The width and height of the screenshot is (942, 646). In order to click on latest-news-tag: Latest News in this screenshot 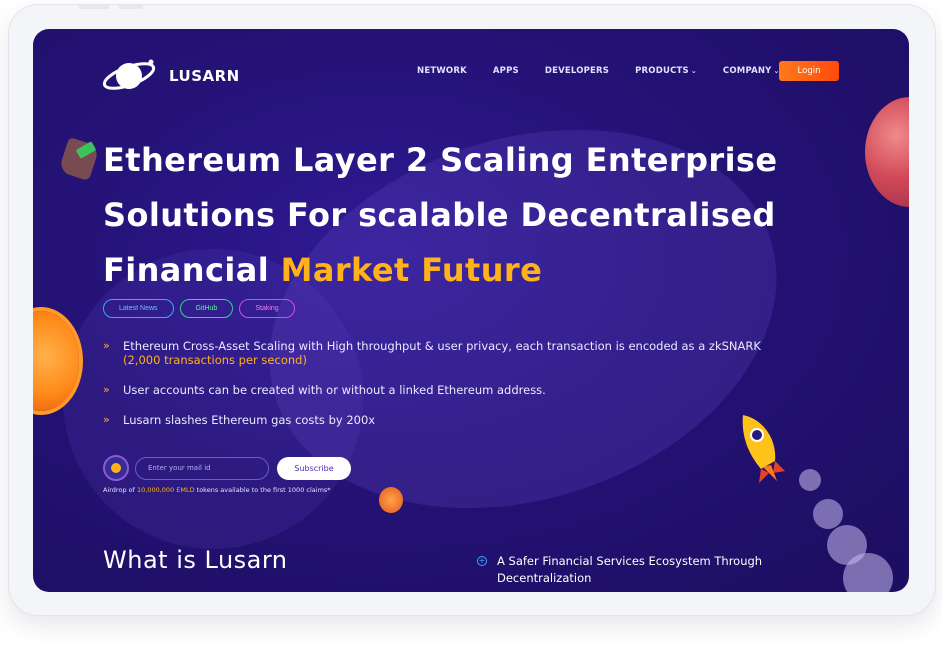, I will do `click(138, 308)`.